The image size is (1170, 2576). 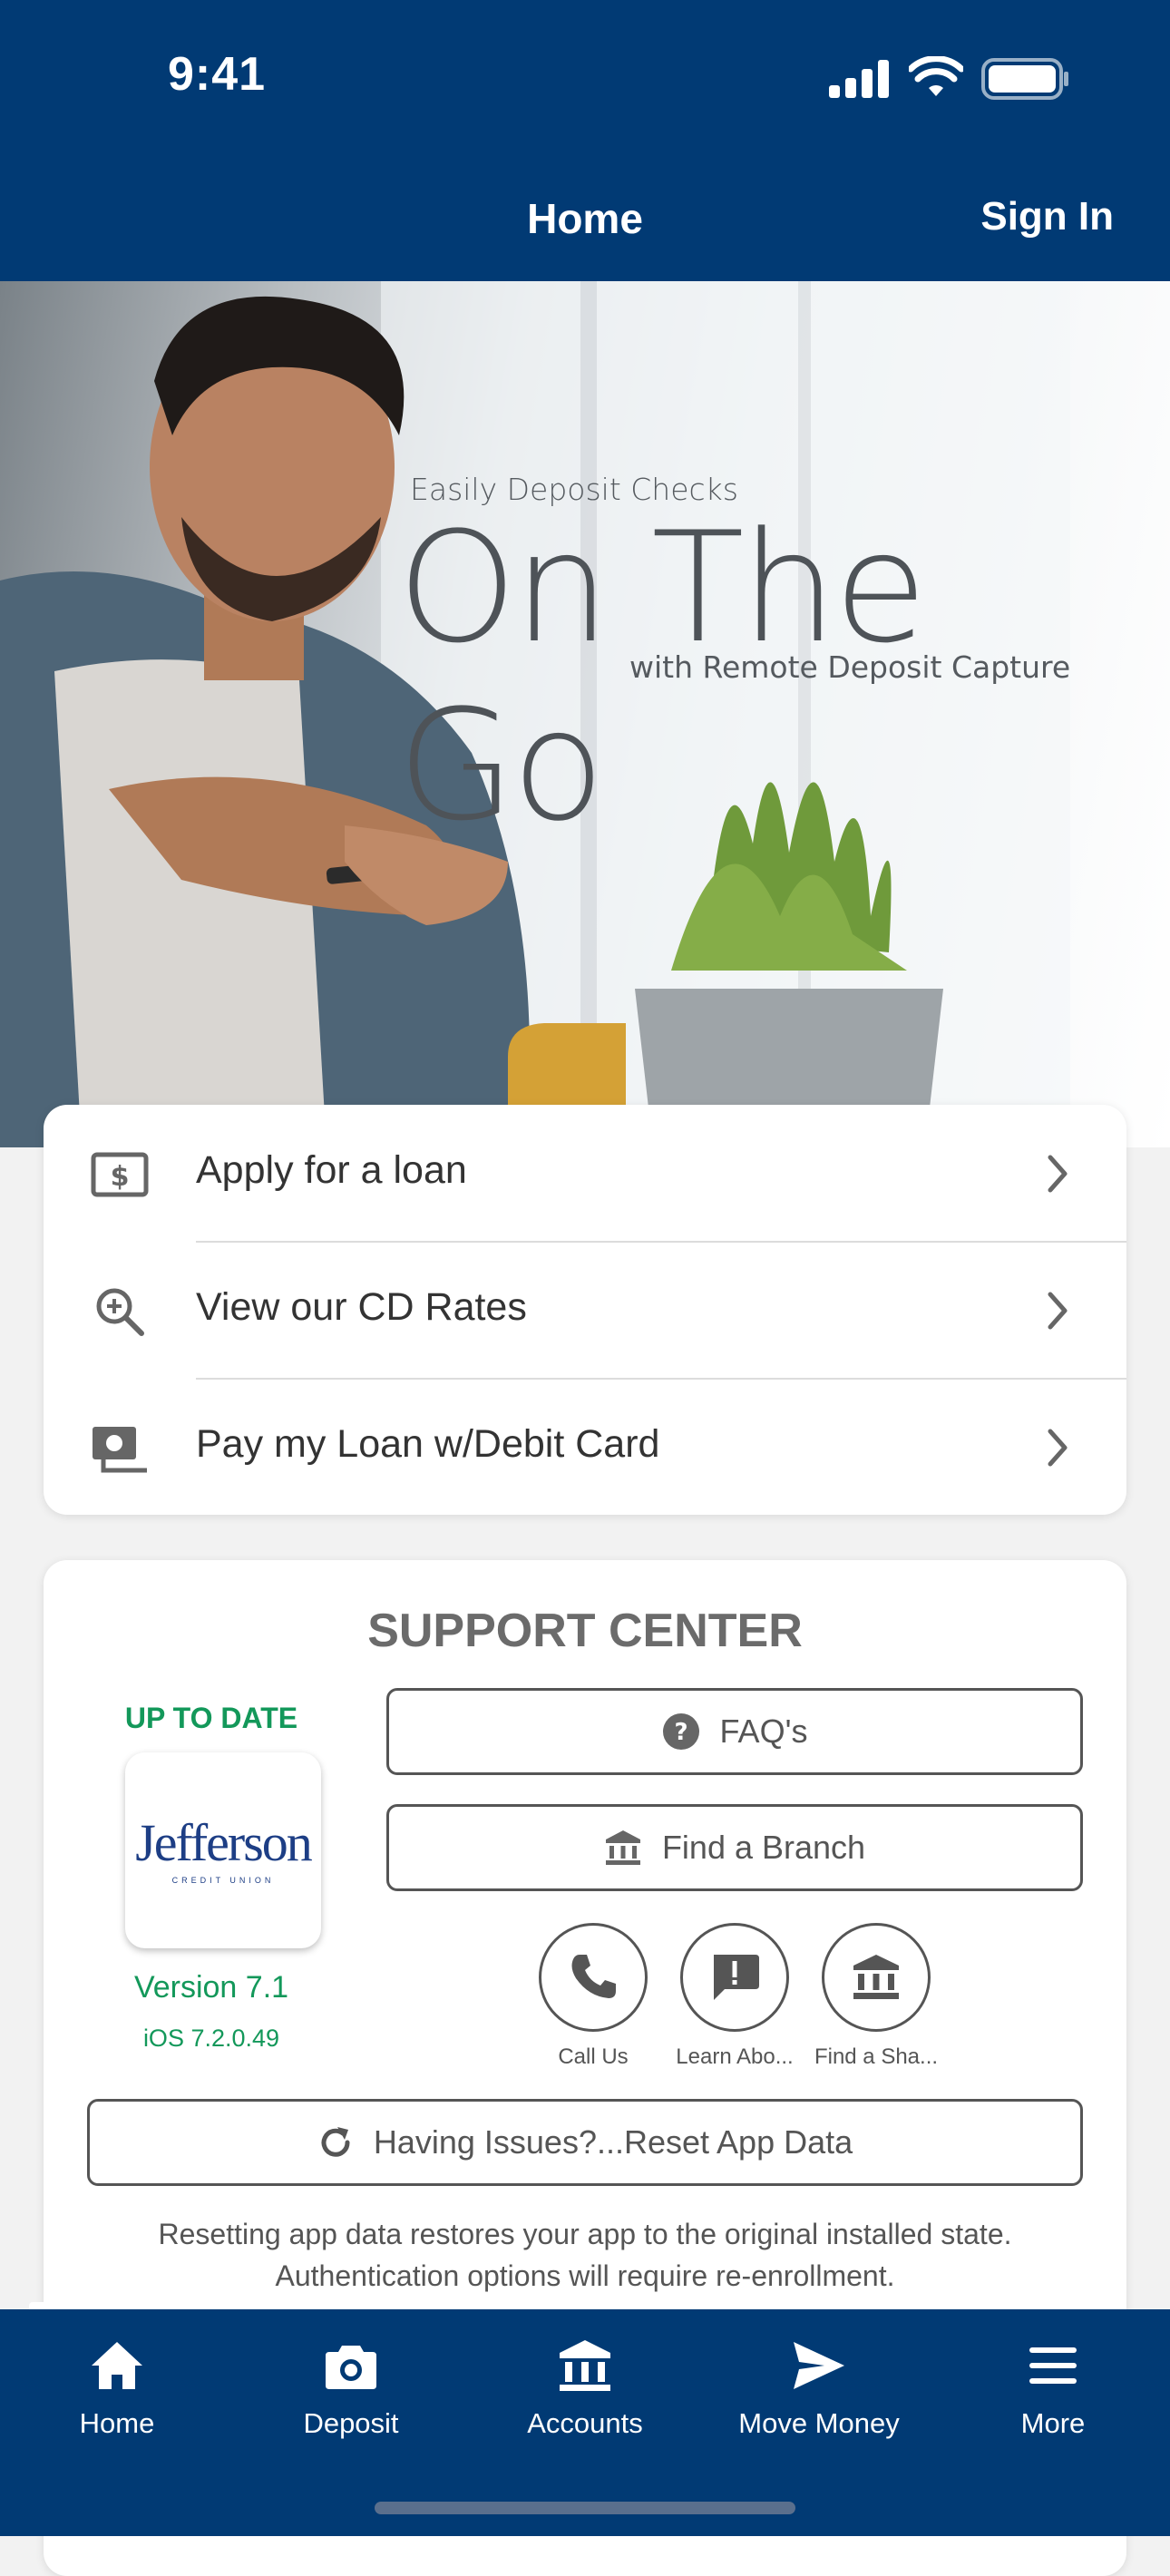 What do you see at coordinates (585, 2397) in the screenshot?
I see `tab-accounts: Accounts` at bounding box center [585, 2397].